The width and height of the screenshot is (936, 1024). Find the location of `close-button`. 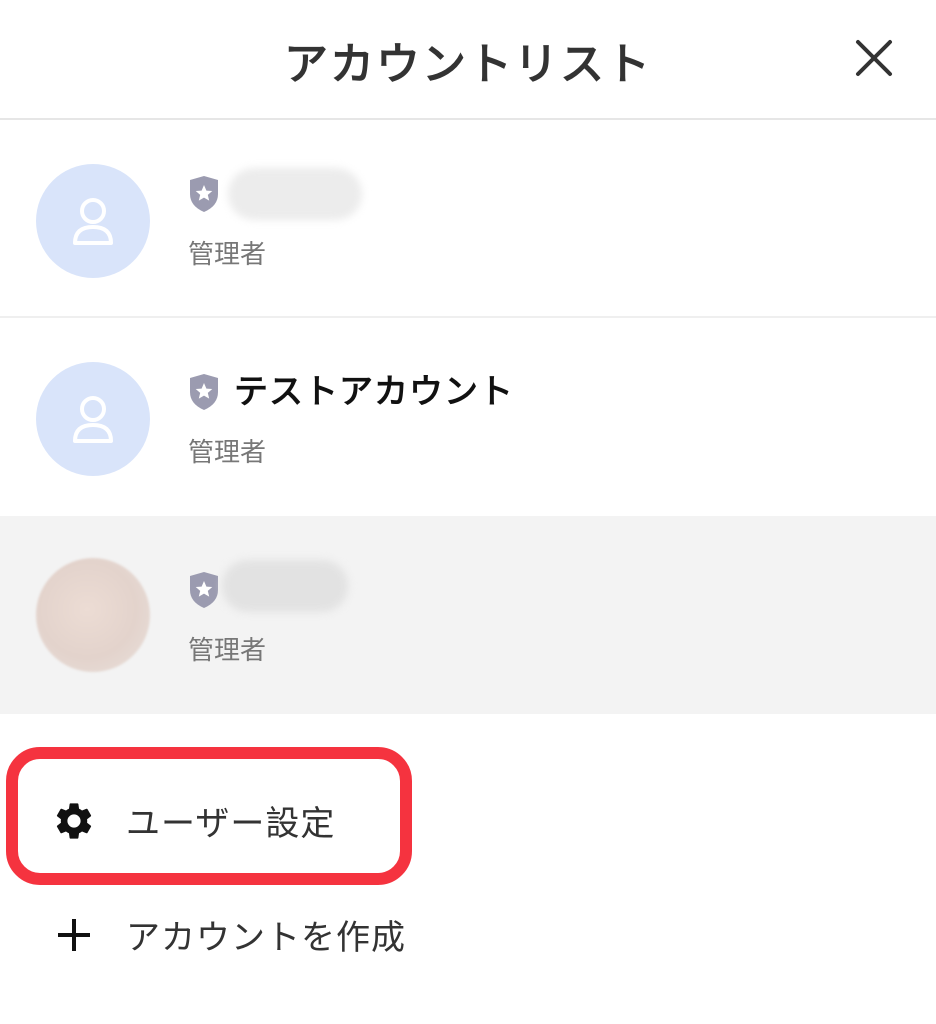

close-button is located at coordinates (874, 58).